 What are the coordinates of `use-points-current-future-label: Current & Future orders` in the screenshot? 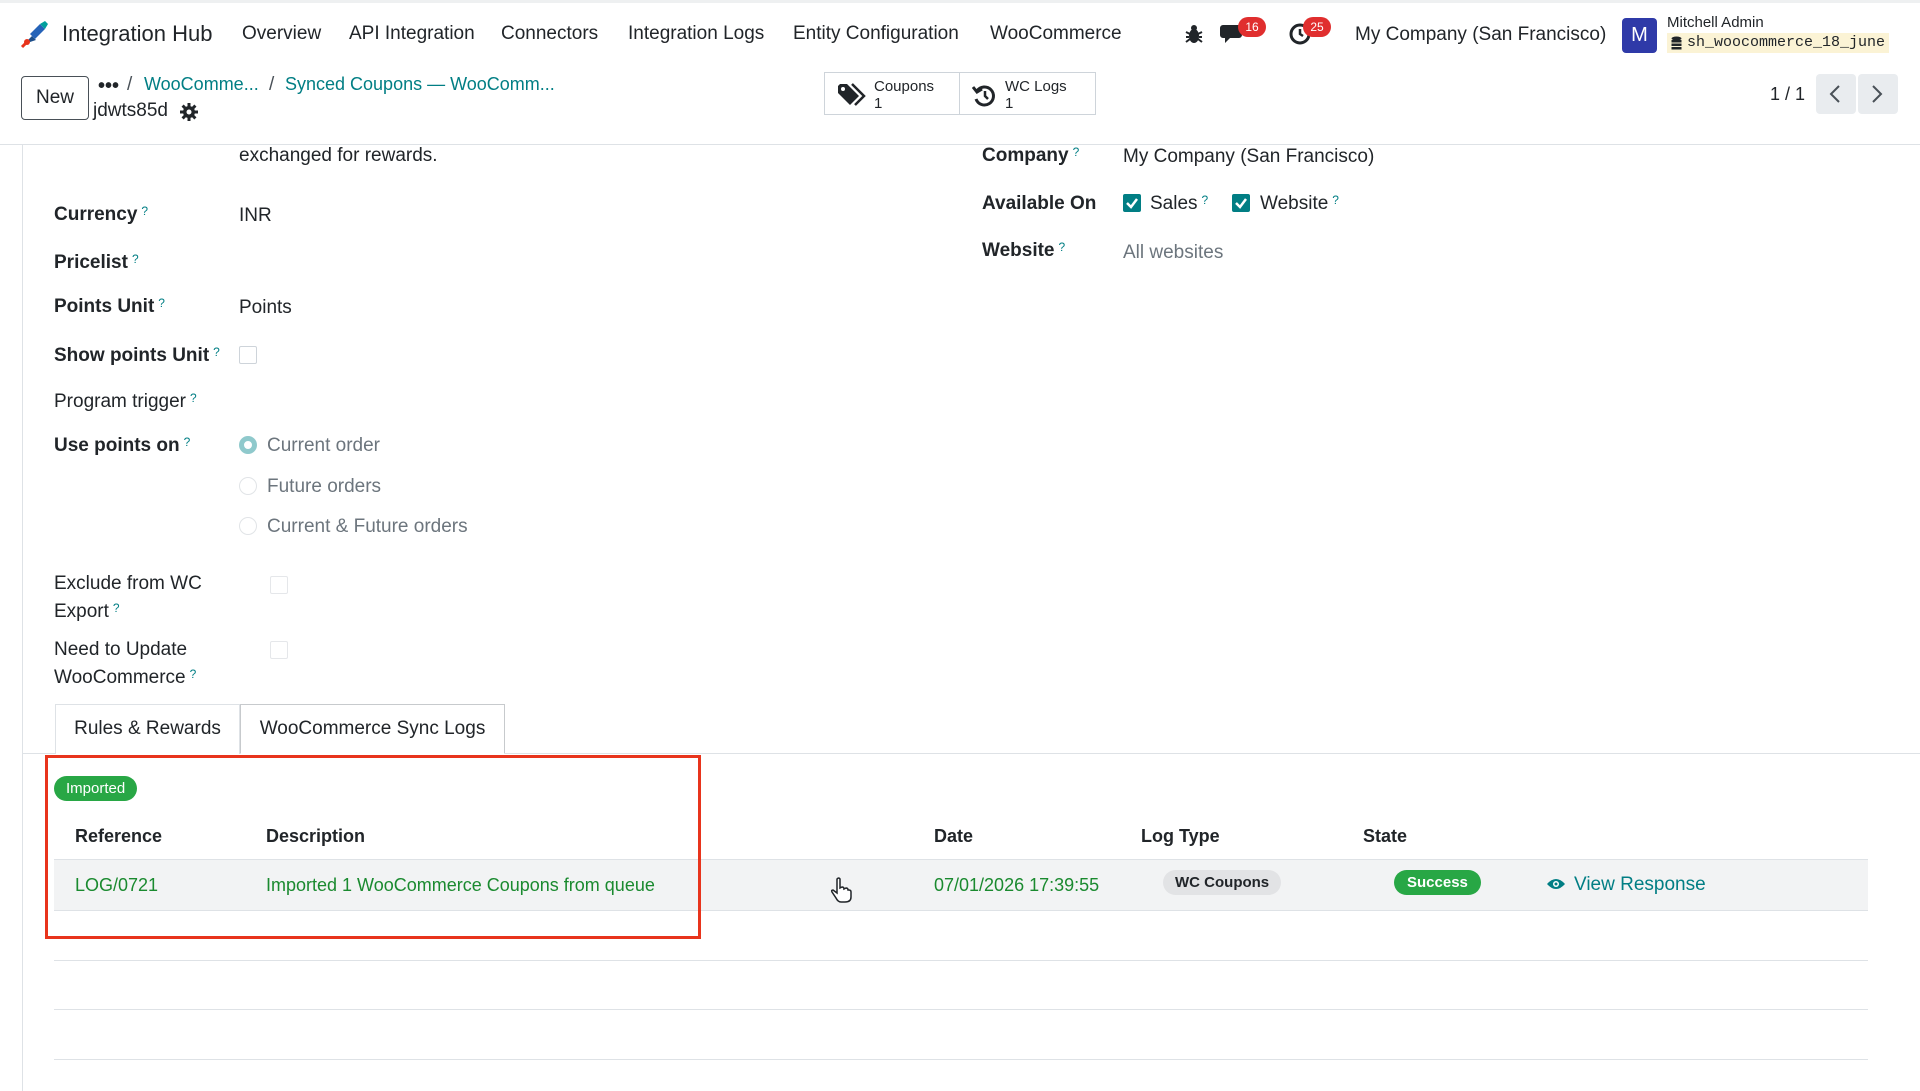 It's located at (367, 527).